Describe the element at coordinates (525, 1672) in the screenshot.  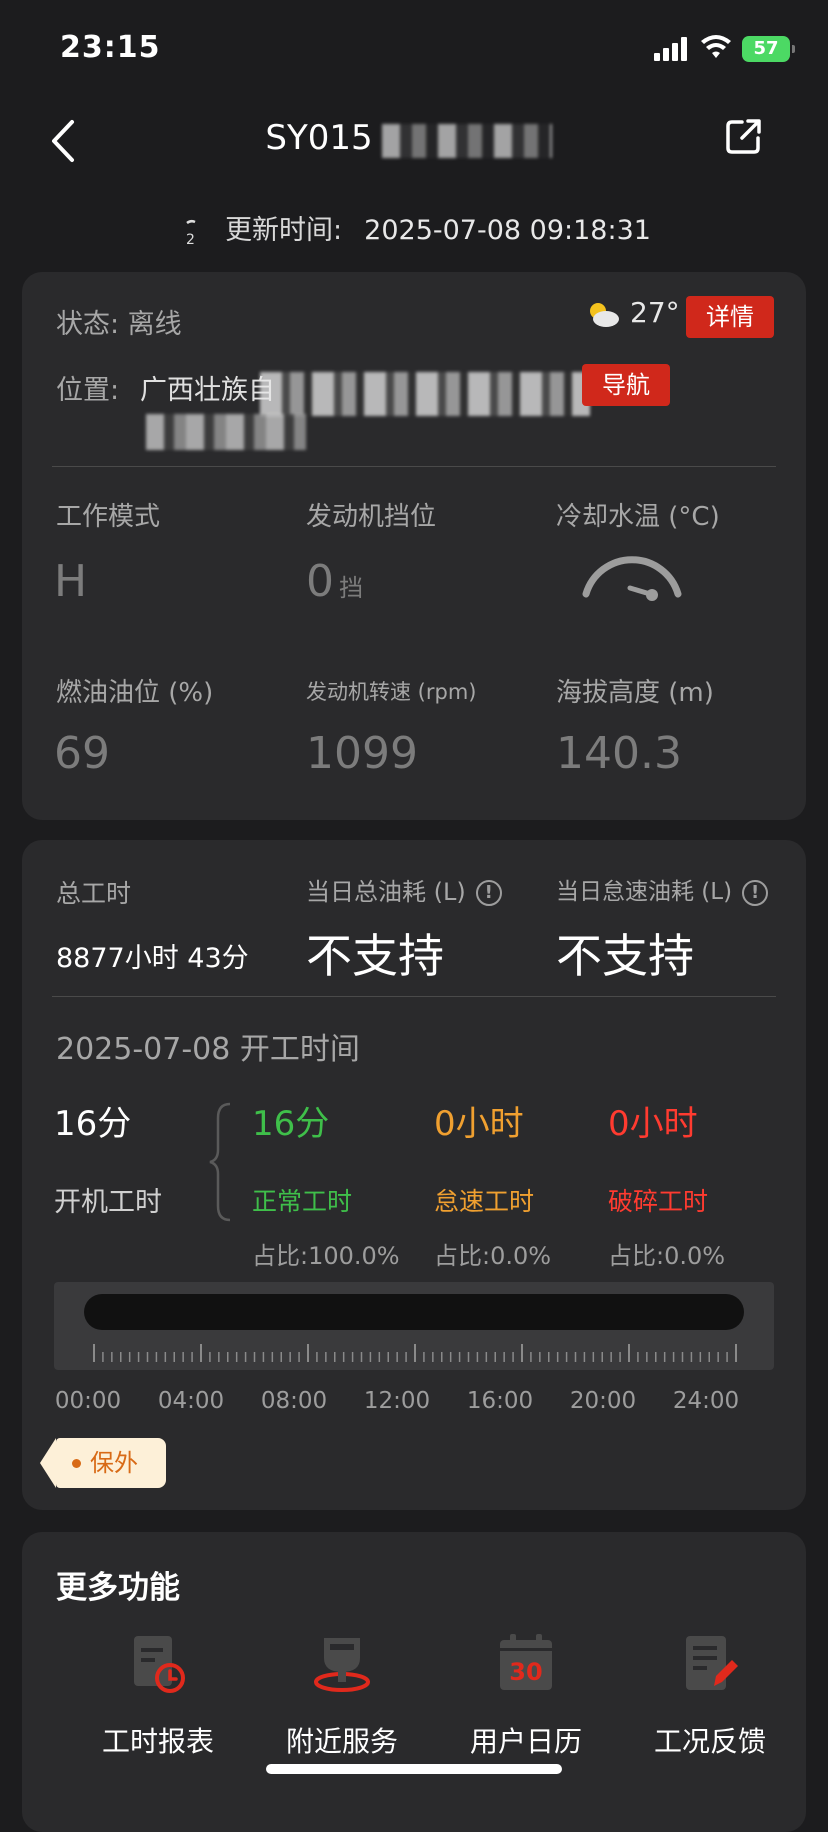
I see `calendar-day: 30` at that location.